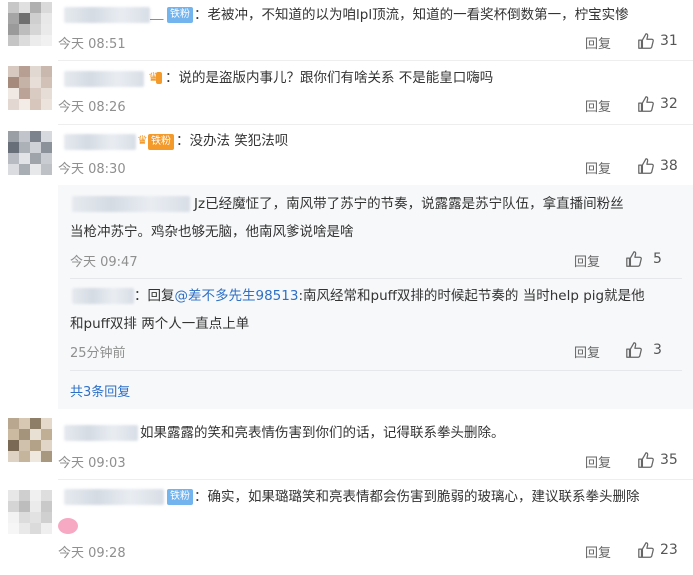 The image size is (693, 575). What do you see at coordinates (669, 41) in the screenshot?
I see `like-count: 31` at bounding box center [669, 41].